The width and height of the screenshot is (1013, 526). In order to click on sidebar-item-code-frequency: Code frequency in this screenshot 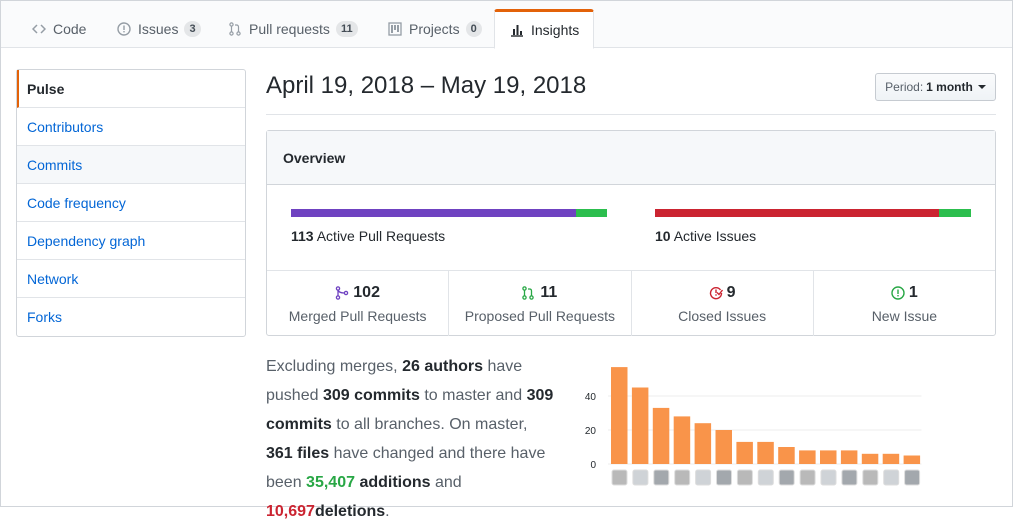, I will do `click(131, 203)`.